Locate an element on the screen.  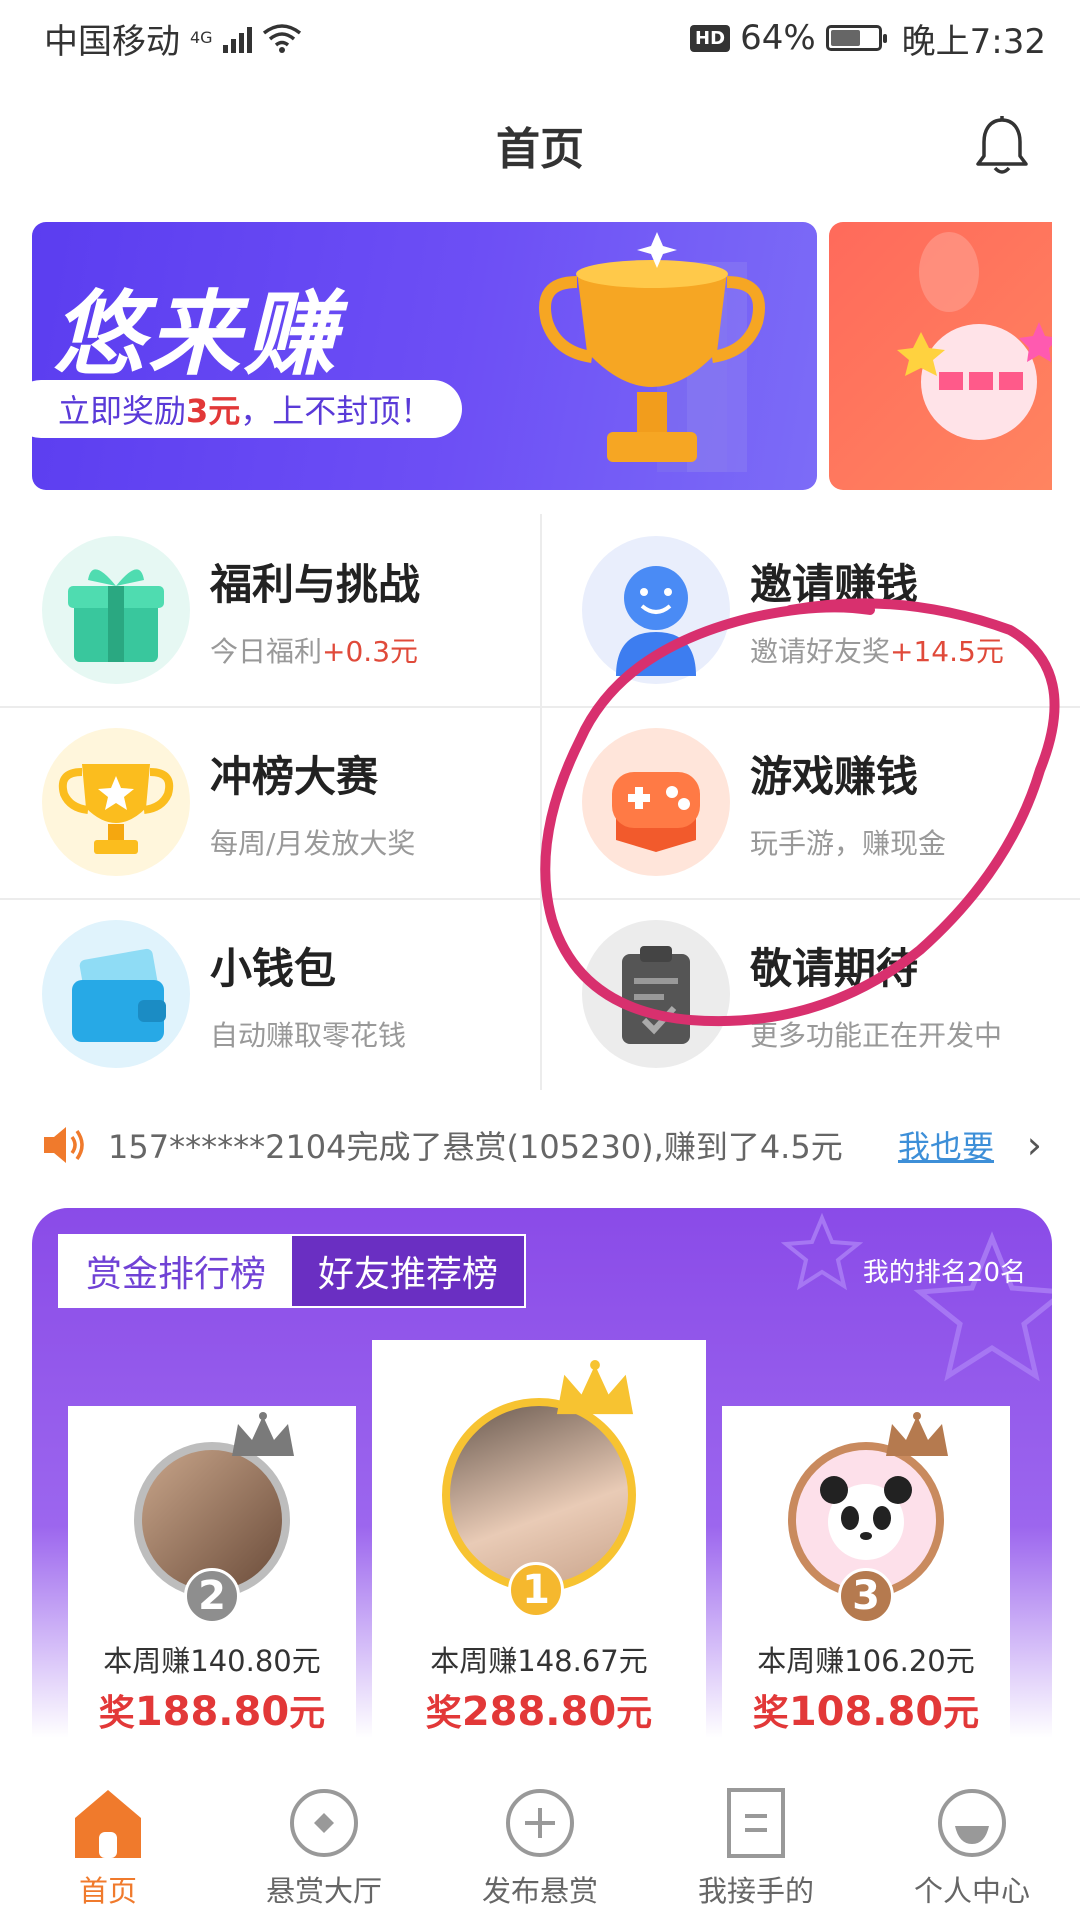
feature-subtitle-highlight: +14.5元 is located at coordinates (947, 651).